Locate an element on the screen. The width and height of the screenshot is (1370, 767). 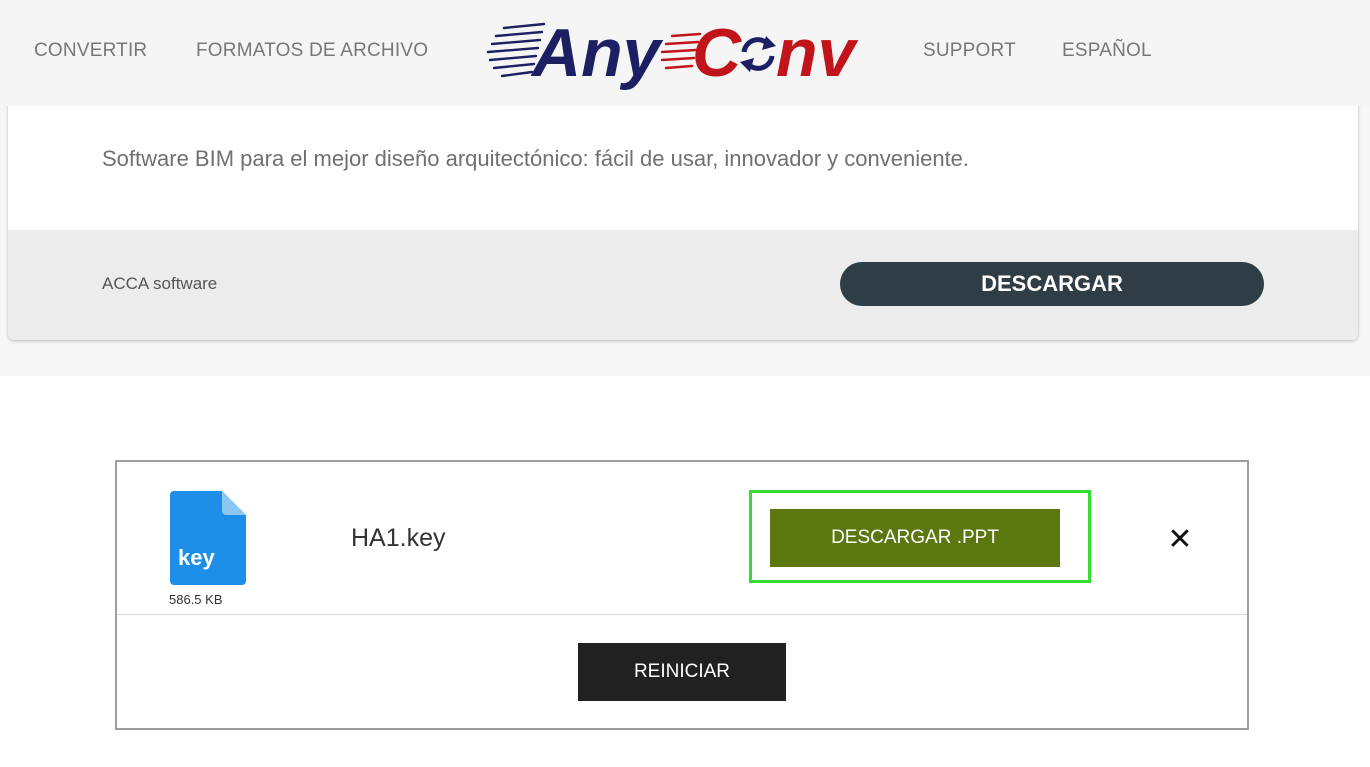
download-ppt-button: DESCARGAR .PPT is located at coordinates (915, 538).